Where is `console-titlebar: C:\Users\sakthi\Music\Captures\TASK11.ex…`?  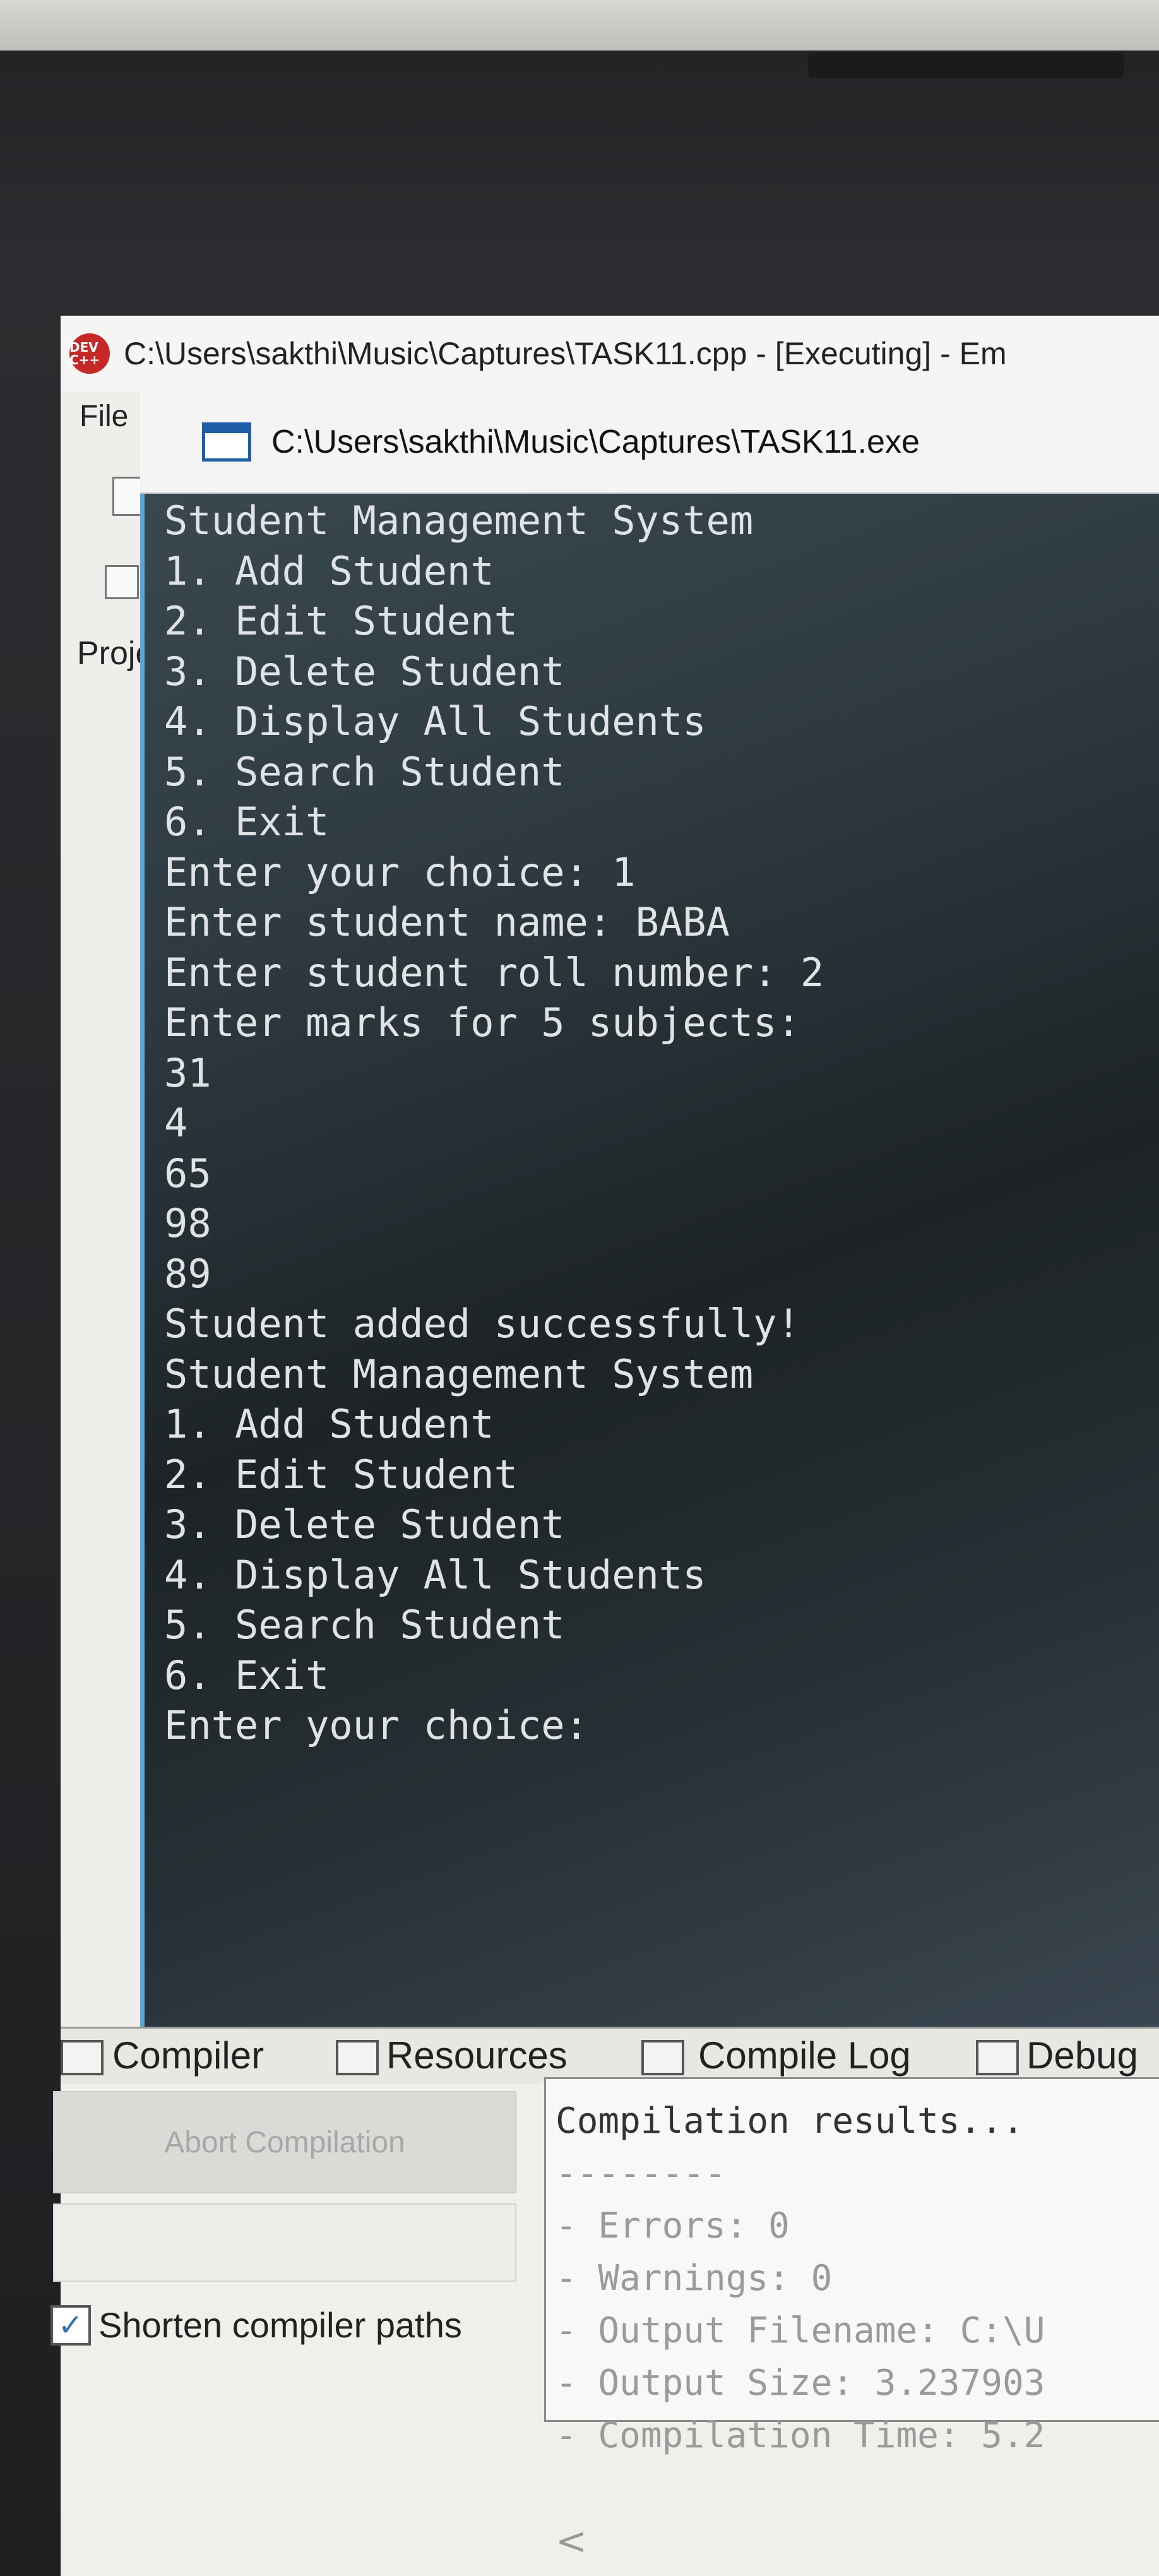
console-titlebar: C:\Users\sakthi\Music\Captures\TASK11.ex… is located at coordinates (649, 442).